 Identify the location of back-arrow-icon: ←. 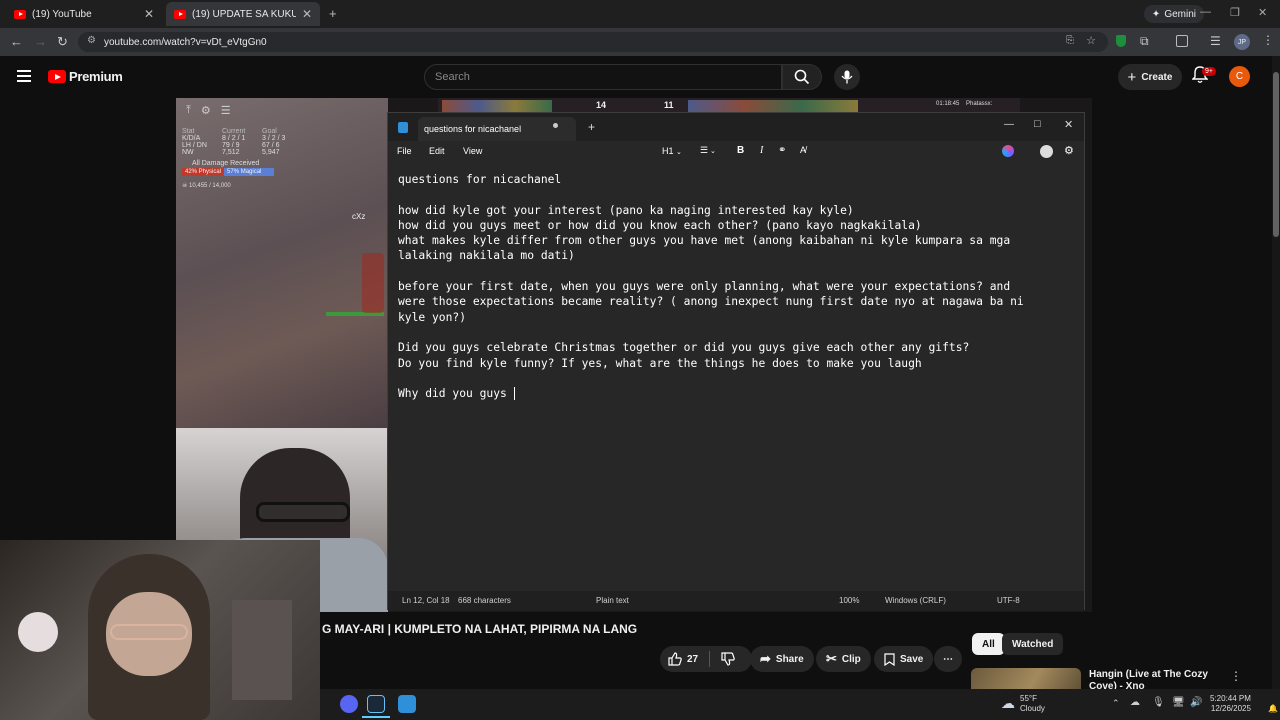
(16, 41).